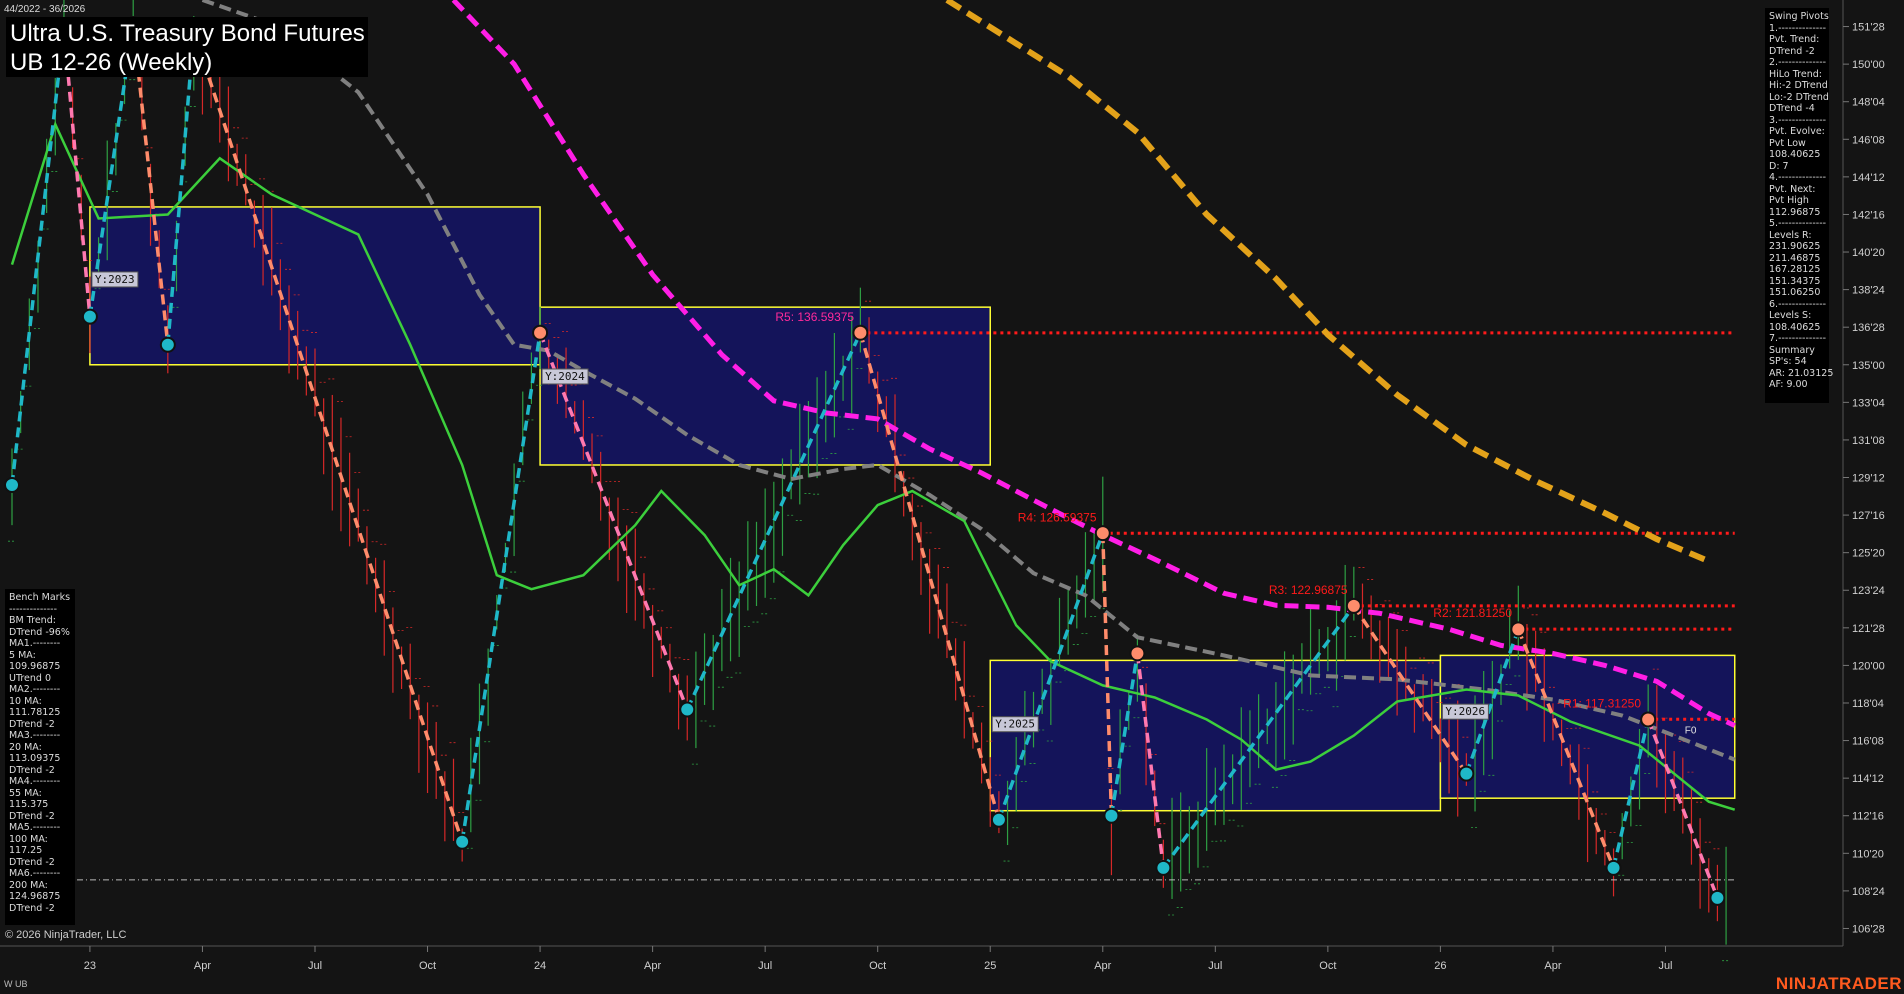 The image size is (1904, 994). What do you see at coordinates (1790, 315) in the screenshot?
I see `swing-panel-line: Levels S:` at bounding box center [1790, 315].